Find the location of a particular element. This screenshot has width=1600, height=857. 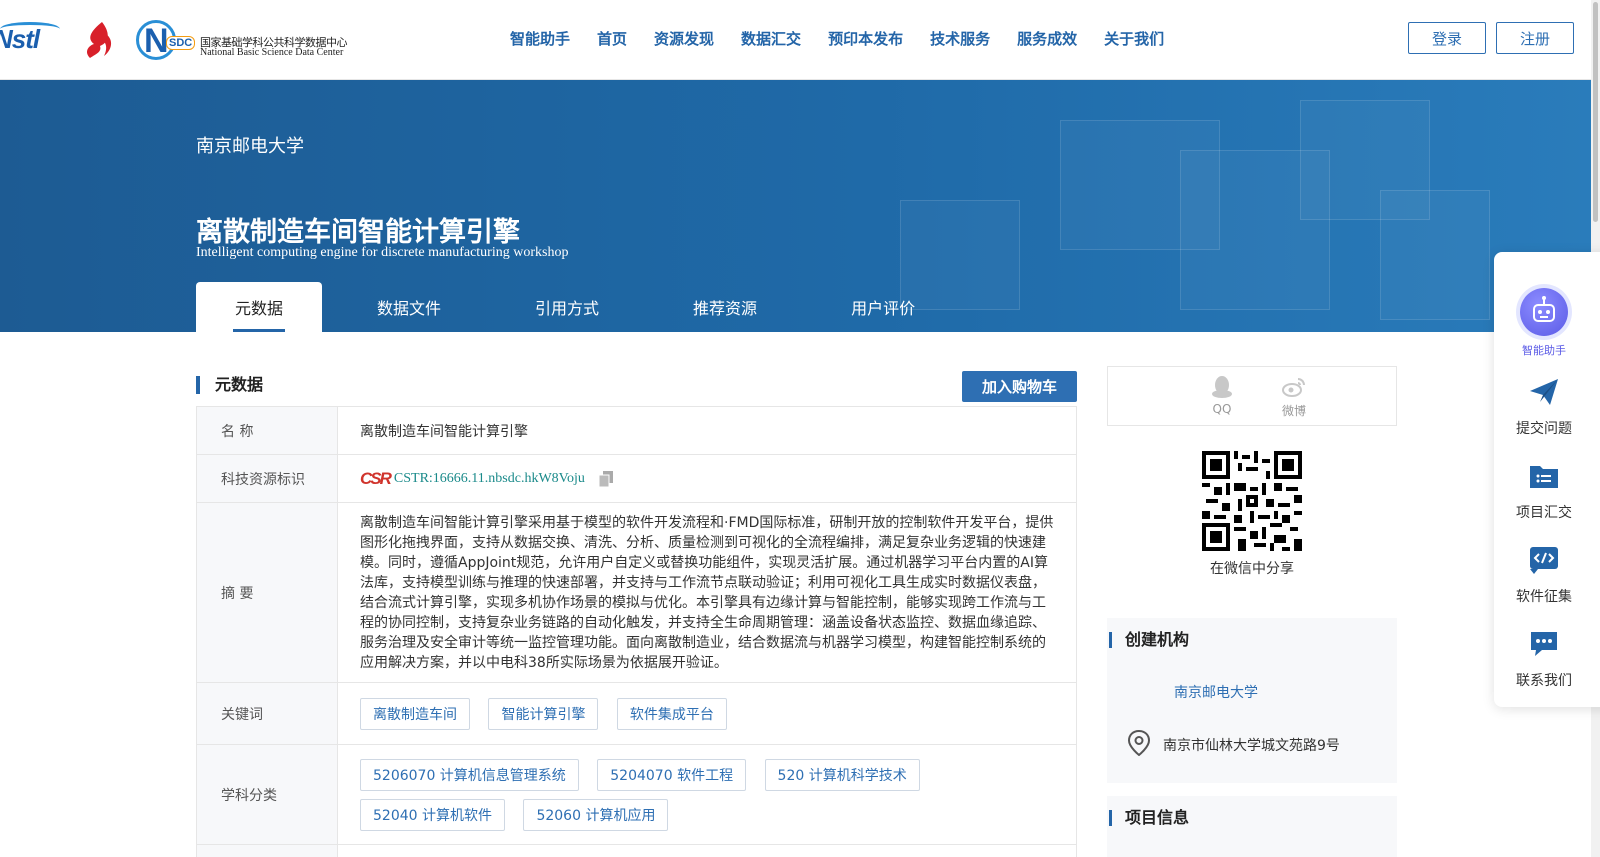

float-project-submit: 项目汇交 is located at coordinates (1544, 491).